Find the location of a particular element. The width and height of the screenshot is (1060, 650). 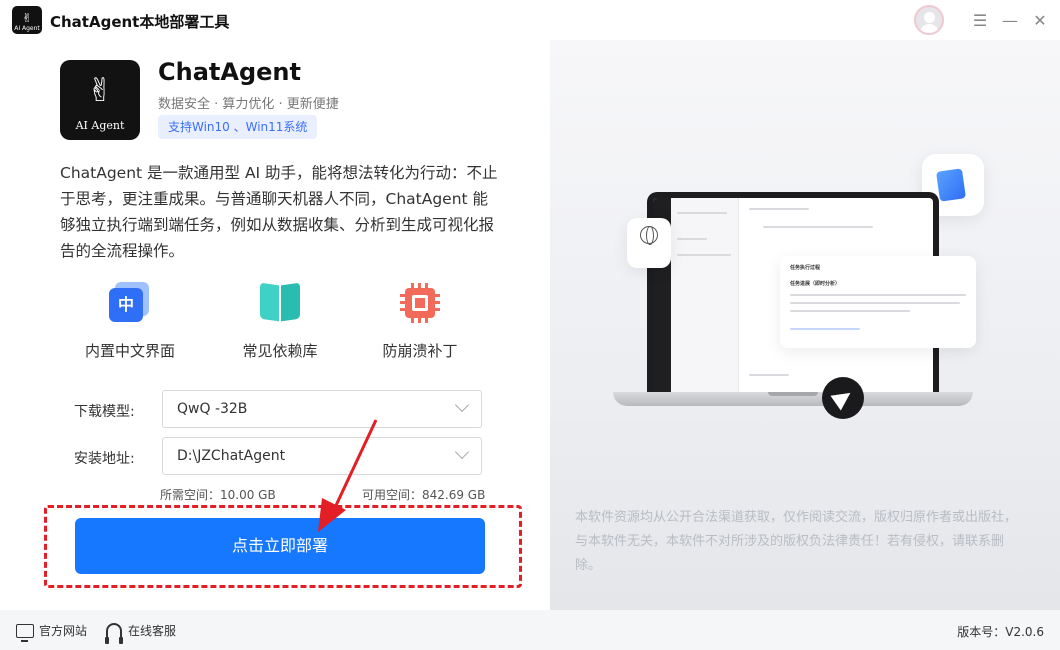

chinese-interface-icon: 中 is located at coordinates (130, 303).